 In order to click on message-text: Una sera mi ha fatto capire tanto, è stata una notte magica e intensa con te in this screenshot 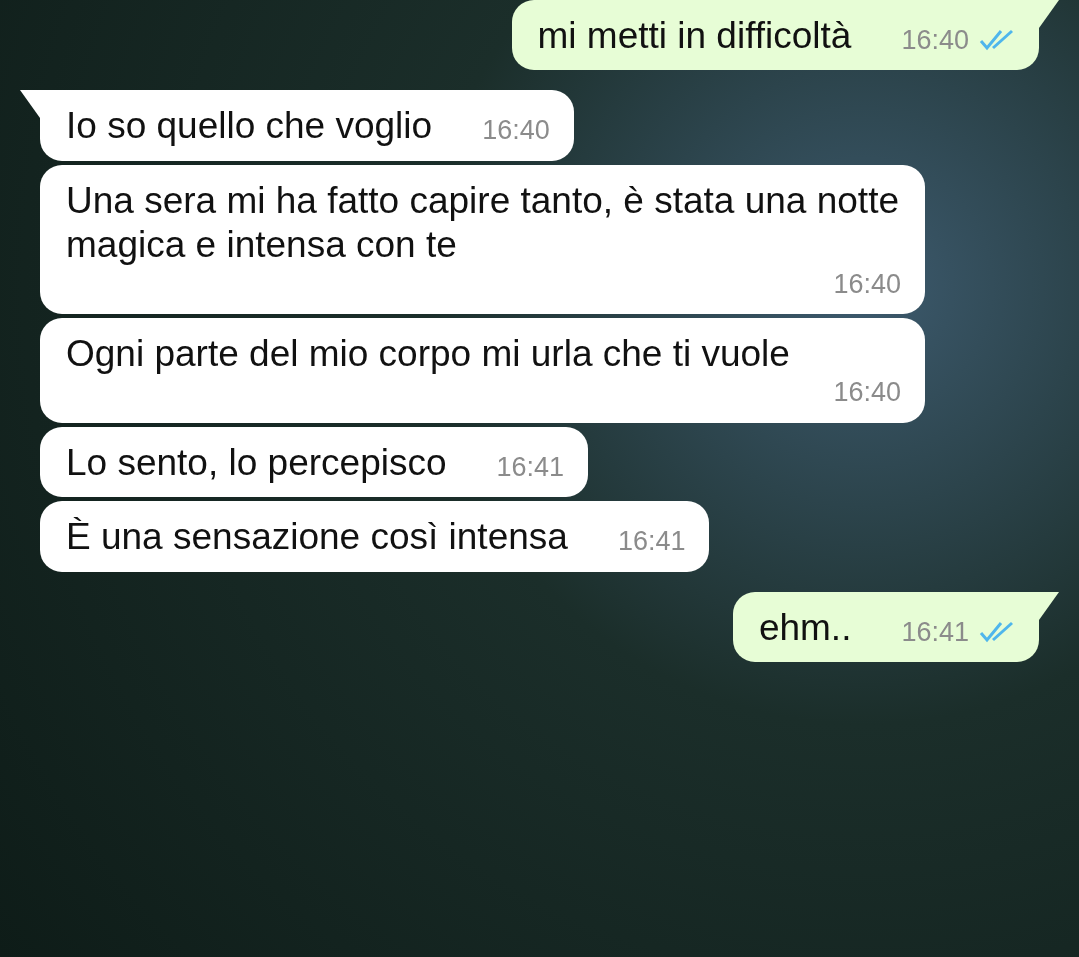, I will do `click(483, 223)`.